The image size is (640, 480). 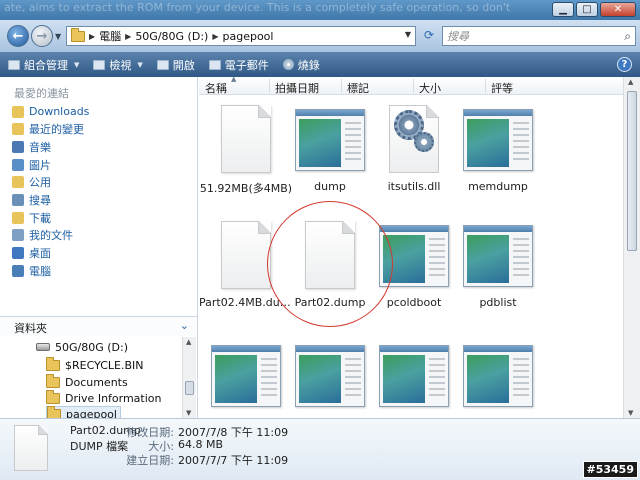 What do you see at coordinates (50, 111) in the screenshot?
I see `favorite-link: Downloads` at bounding box center [50, 111].